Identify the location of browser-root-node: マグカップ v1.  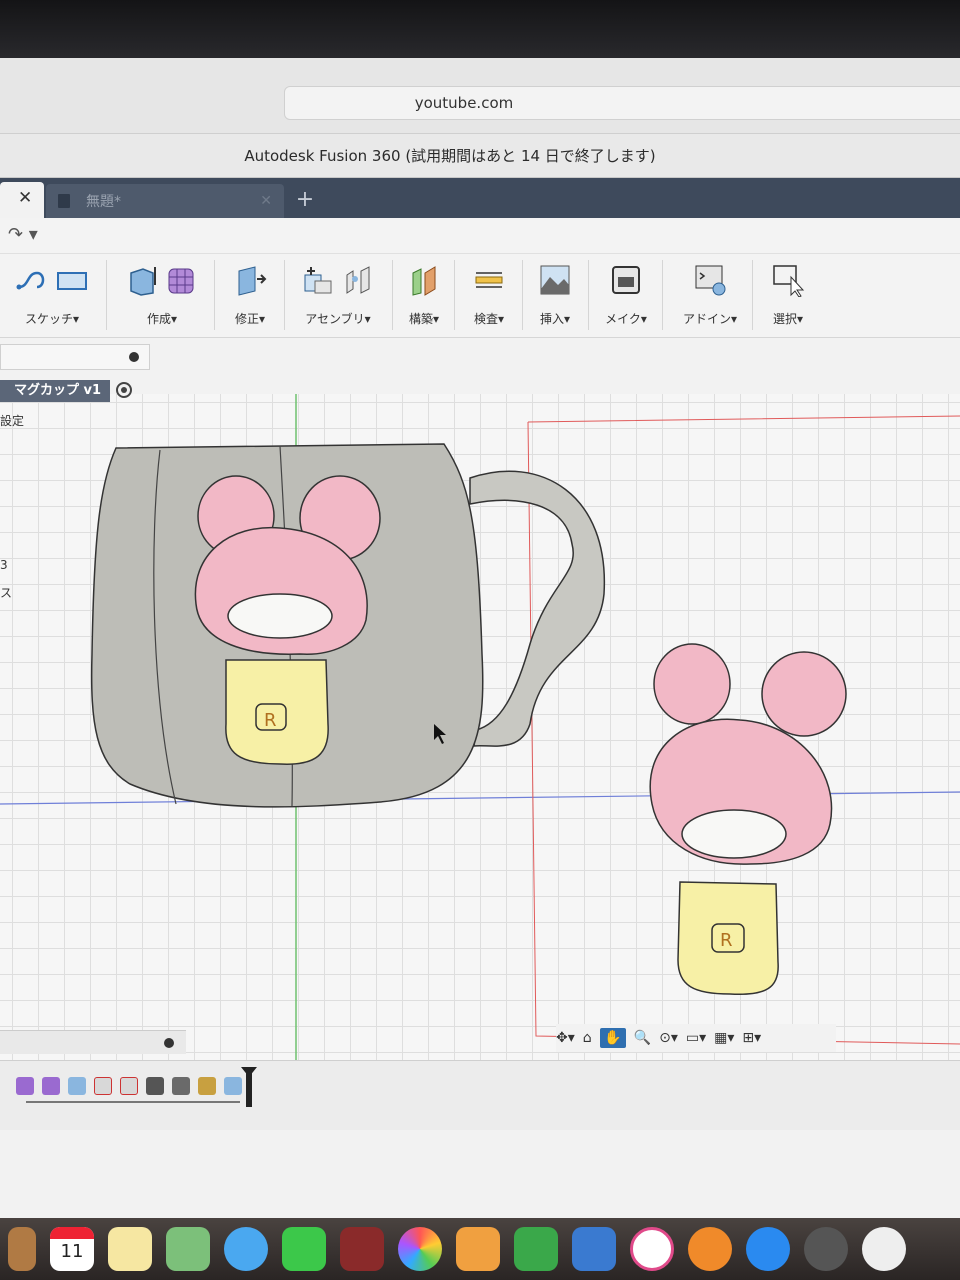
(55, 391).